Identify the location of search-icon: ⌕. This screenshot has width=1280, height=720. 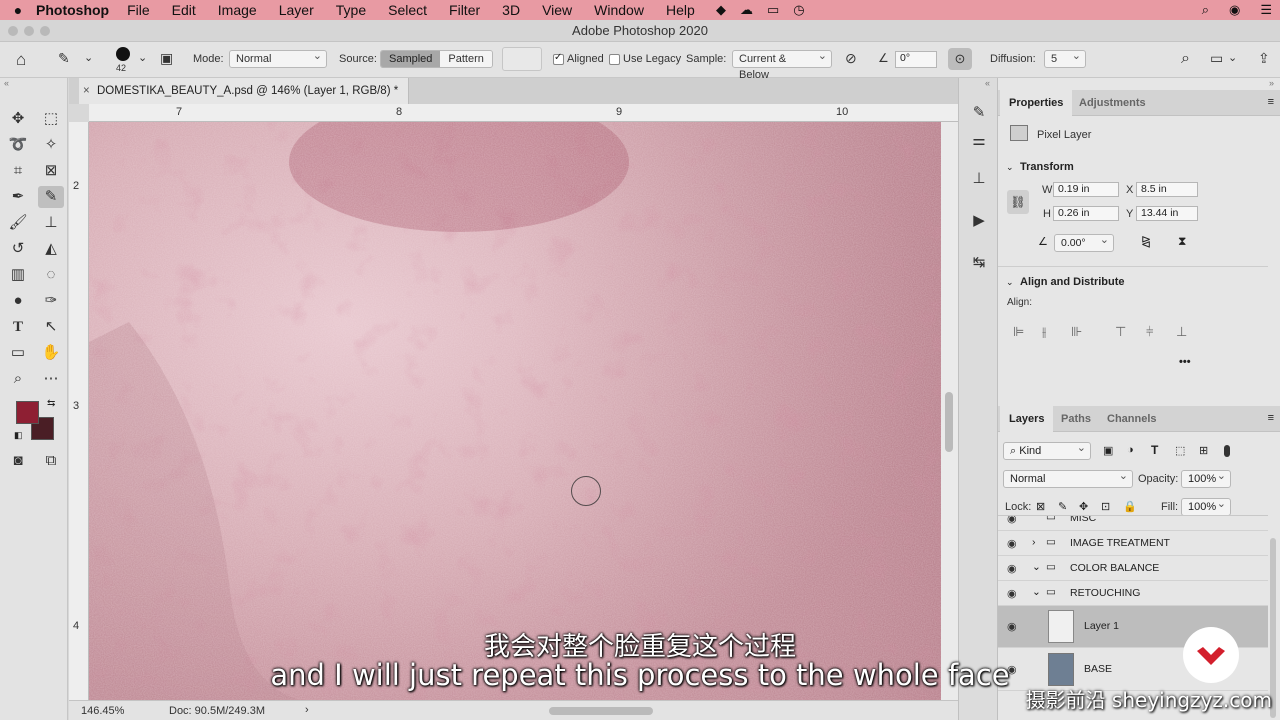
(1185, 59).